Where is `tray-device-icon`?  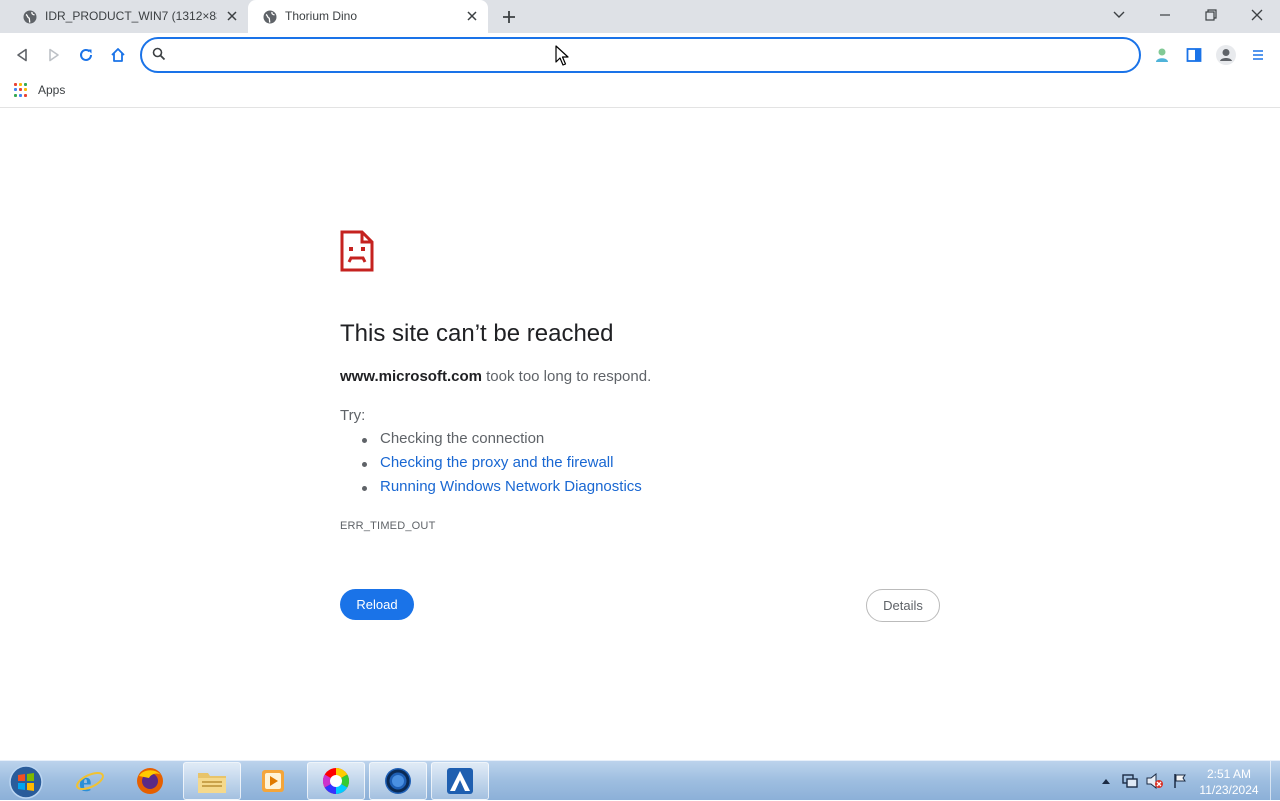
tray-device-icon is located at coordinates (1130, 781).